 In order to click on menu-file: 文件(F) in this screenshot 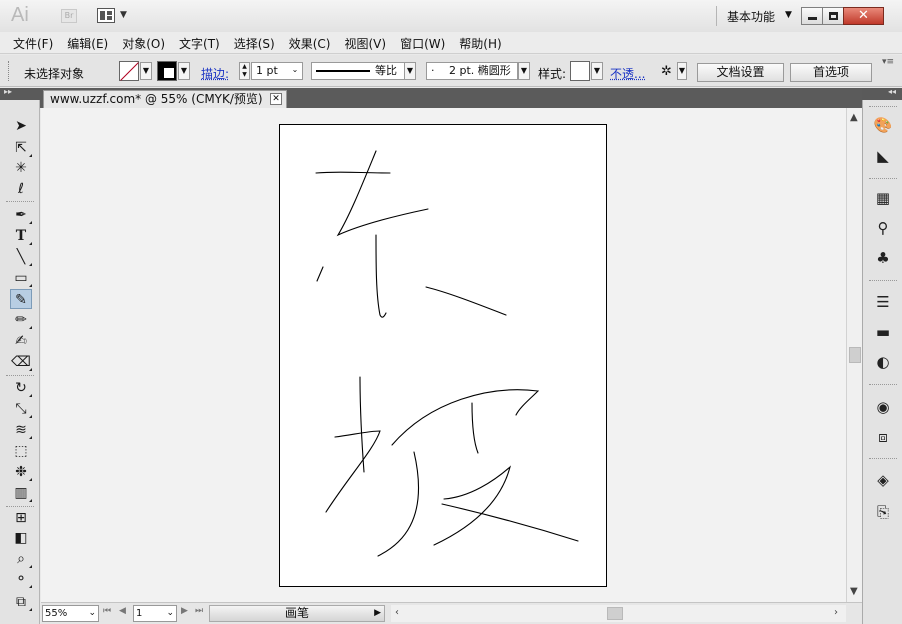, I will do `click(33, 43)`.